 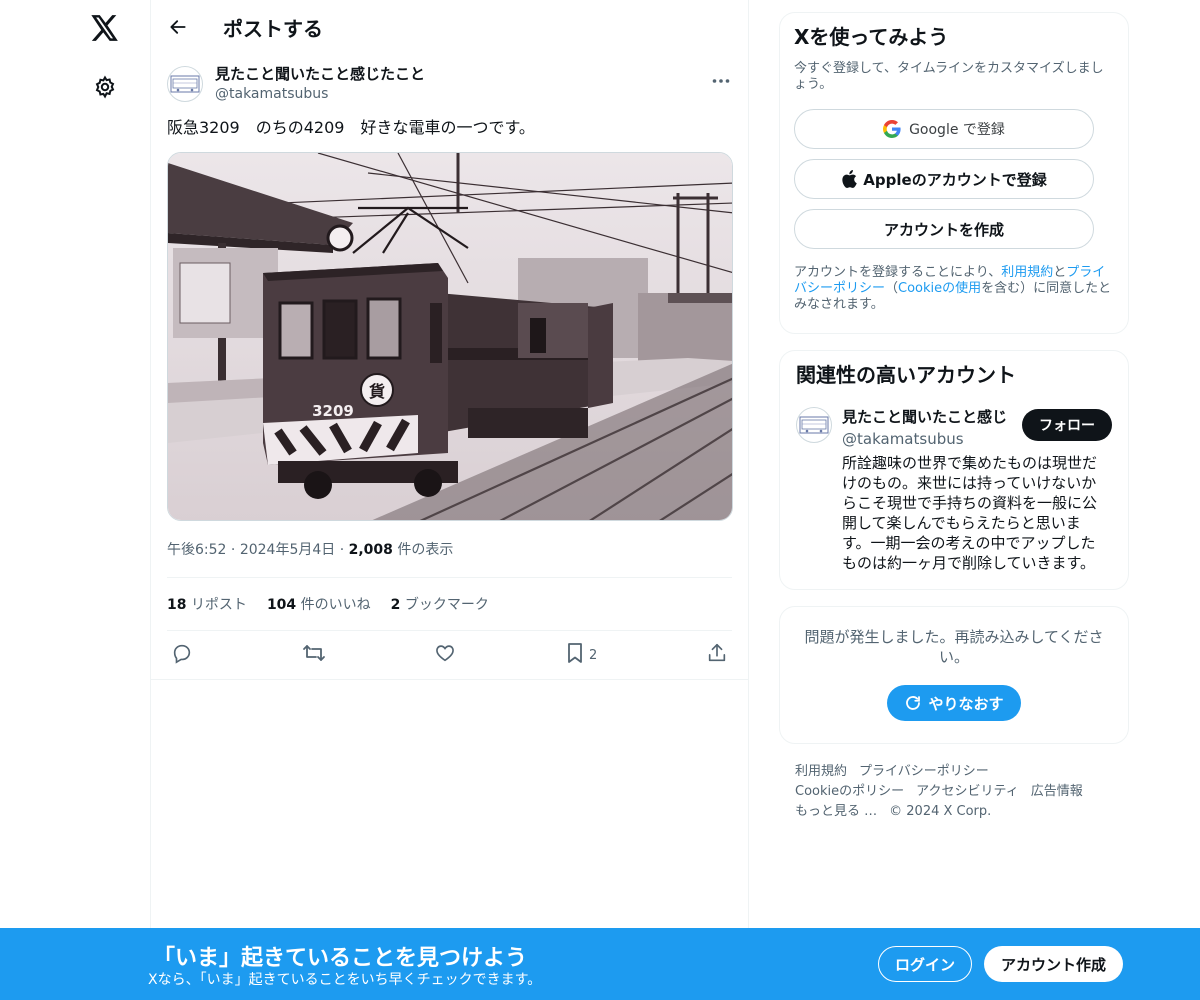 I want to click on likes-stat: 104 件のいいね, so click(x=319, y=604).